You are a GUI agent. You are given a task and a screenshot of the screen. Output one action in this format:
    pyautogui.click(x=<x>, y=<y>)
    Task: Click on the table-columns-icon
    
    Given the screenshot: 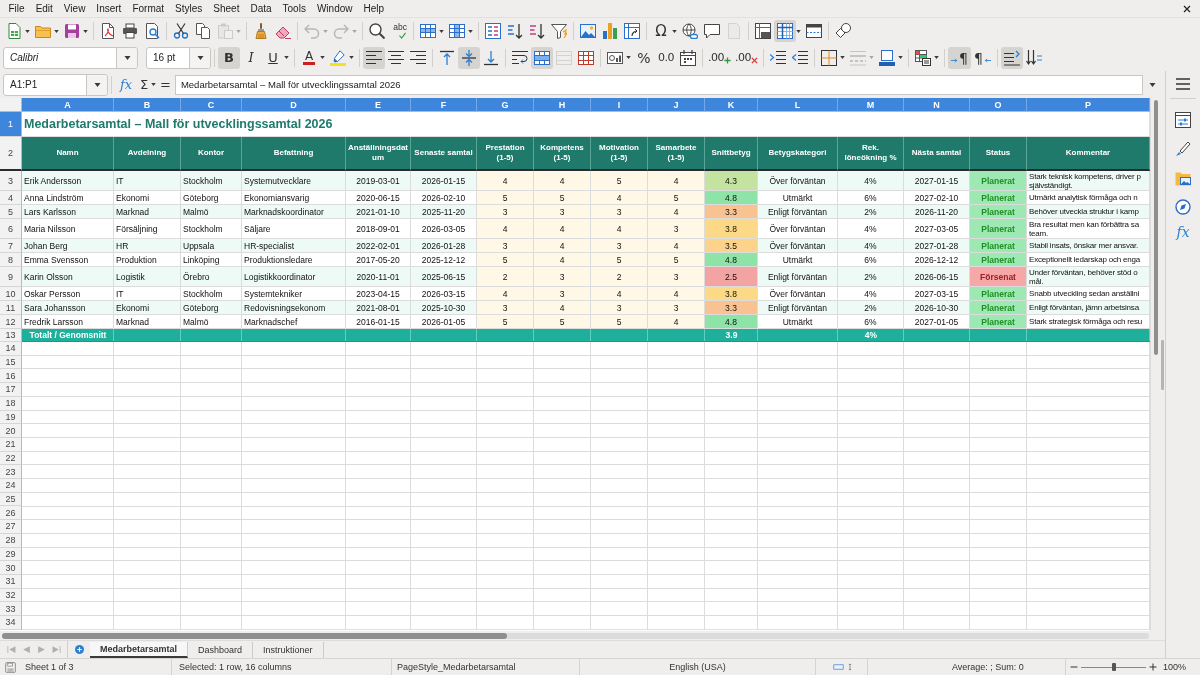 What is the action you would take?
    pyautogui.click(x=457, y=31)
    